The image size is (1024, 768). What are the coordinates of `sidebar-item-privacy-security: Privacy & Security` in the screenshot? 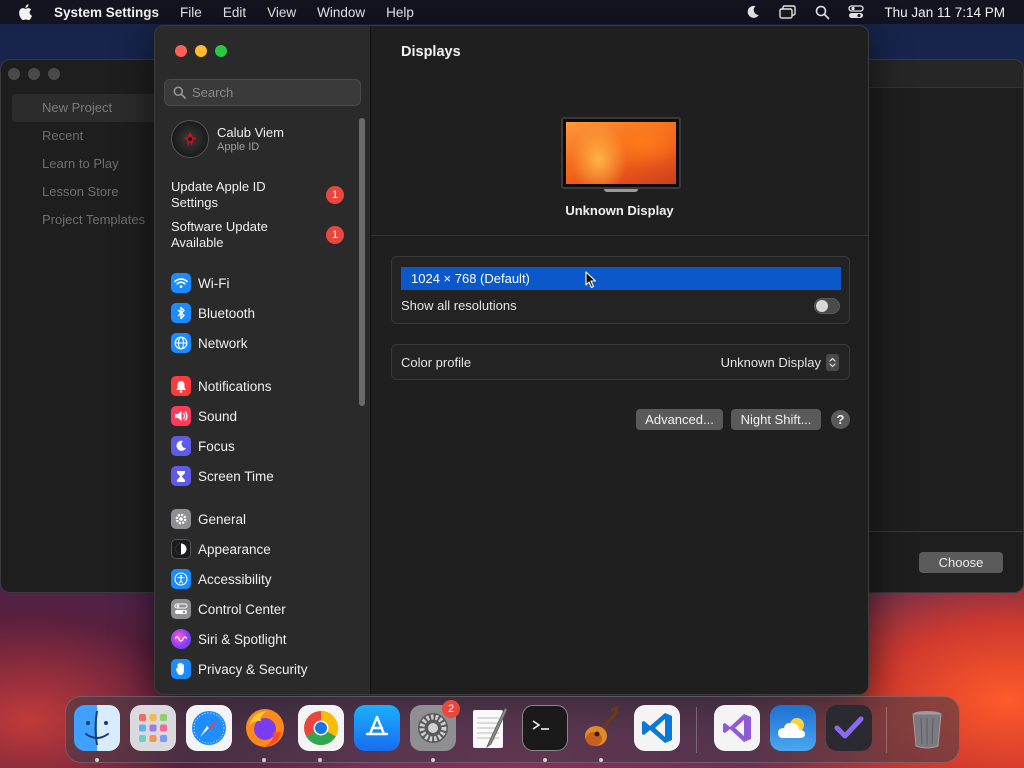 It's located at (239, 669).